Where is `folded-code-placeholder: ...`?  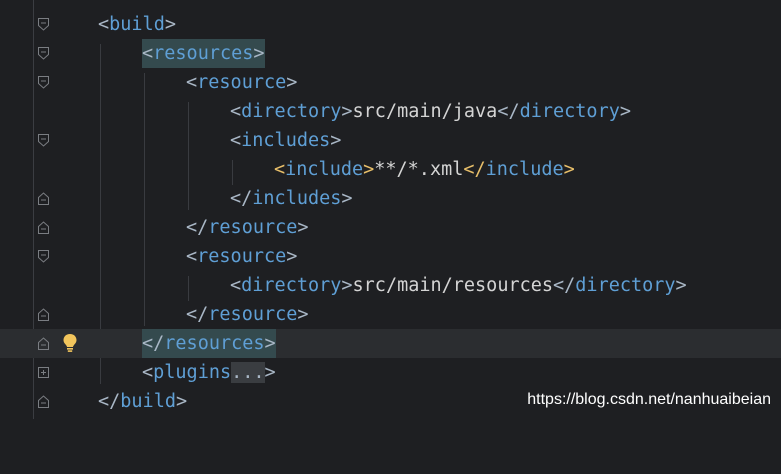
folded-code-placeholder: ... is located at coordinates (248, 372).